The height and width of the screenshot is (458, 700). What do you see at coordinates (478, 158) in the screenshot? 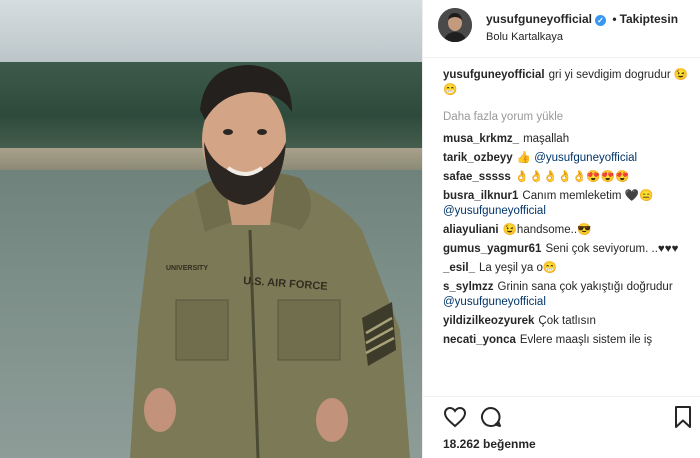
I see `comment-username: tarik_ozbeyy` at bounding box center [478, 158].